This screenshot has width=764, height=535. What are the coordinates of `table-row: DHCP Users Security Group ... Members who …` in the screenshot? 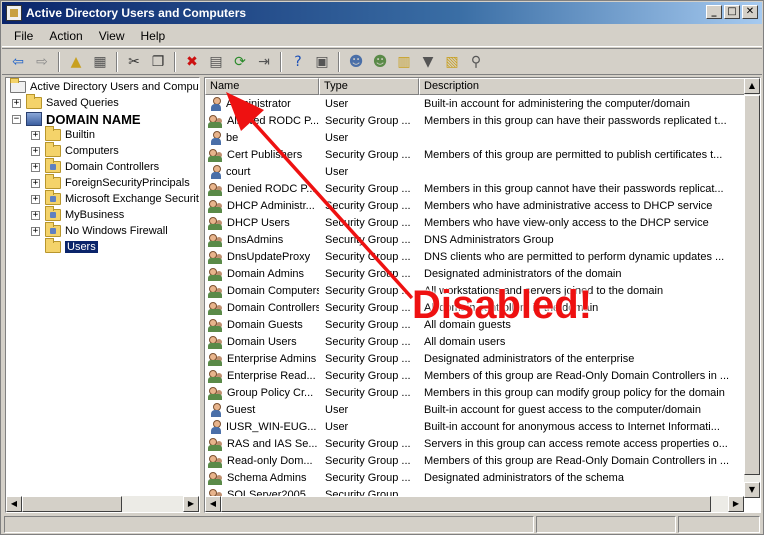 It's located at (477, 222).